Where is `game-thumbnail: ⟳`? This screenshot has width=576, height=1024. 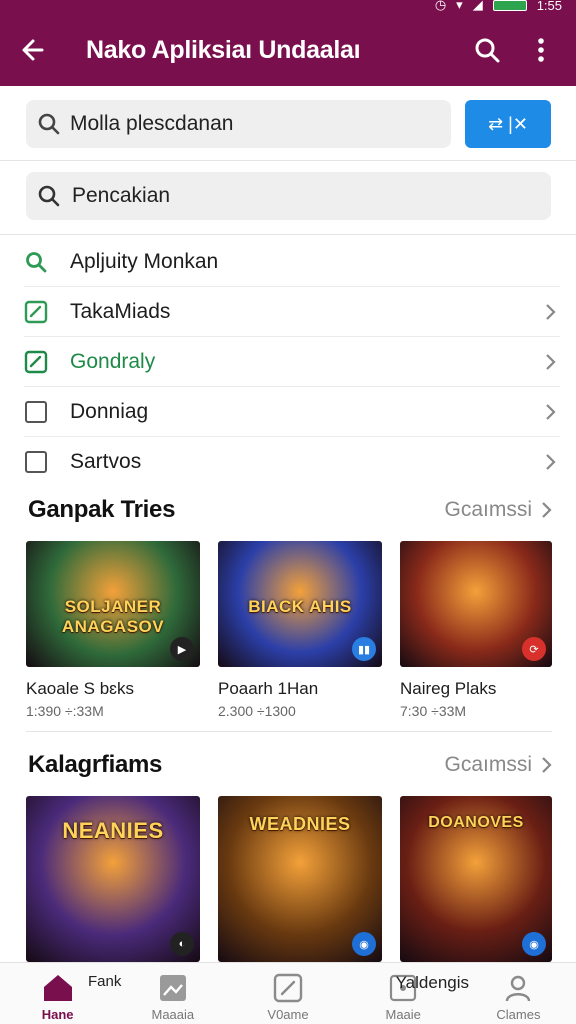
game-thumbnail: ⟳ is located at coordinates (476, 604).